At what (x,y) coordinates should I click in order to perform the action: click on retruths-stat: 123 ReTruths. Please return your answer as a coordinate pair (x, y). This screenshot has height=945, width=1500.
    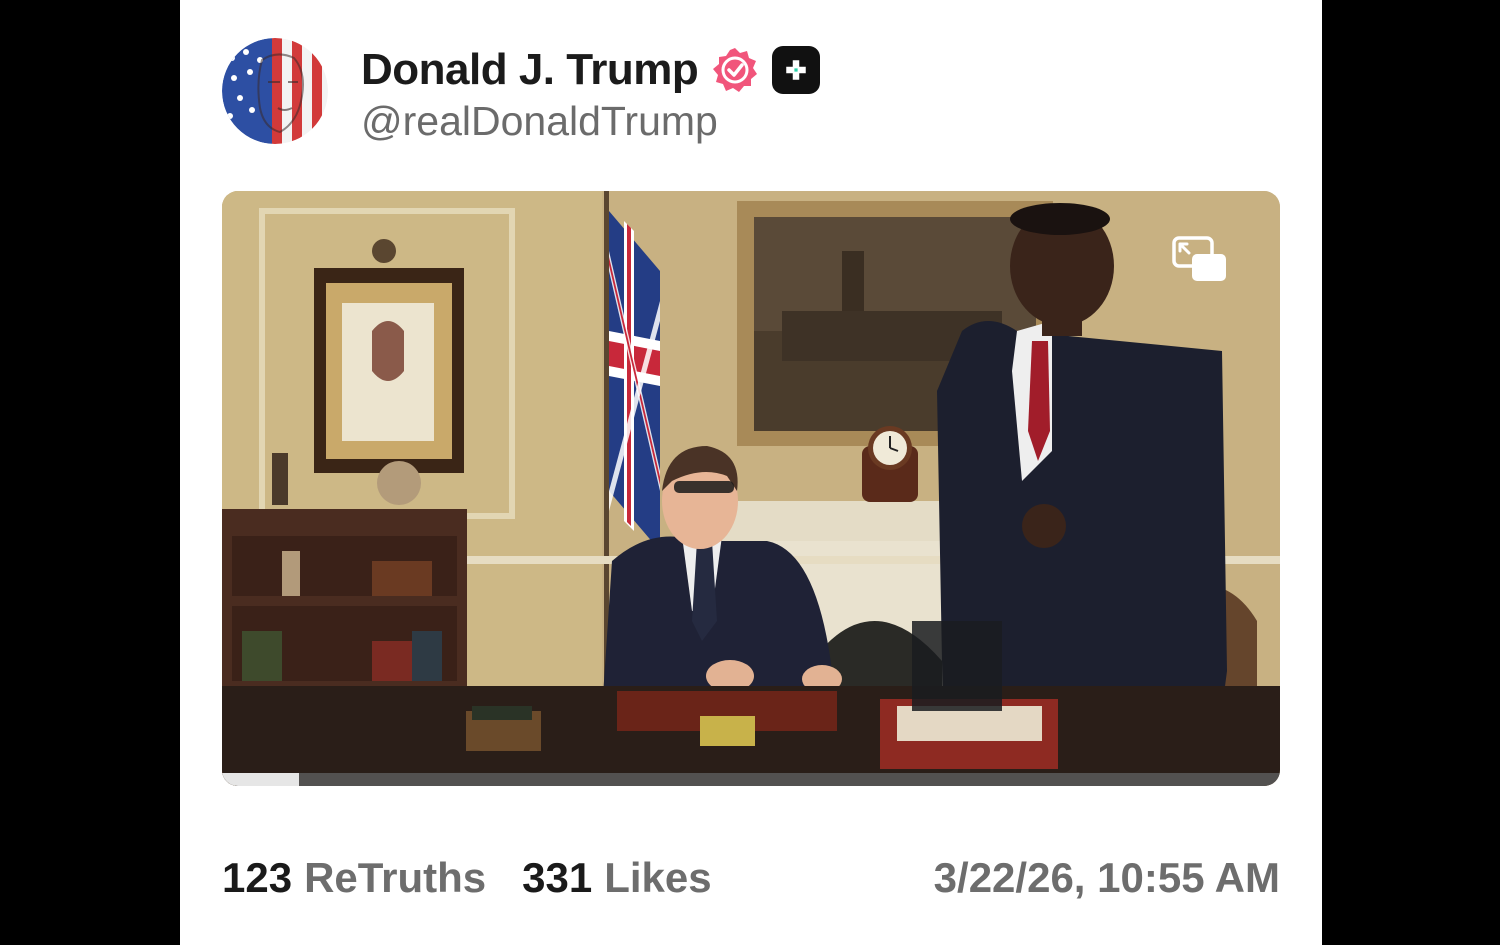
    Looking at the image, I should click on (354, 878).